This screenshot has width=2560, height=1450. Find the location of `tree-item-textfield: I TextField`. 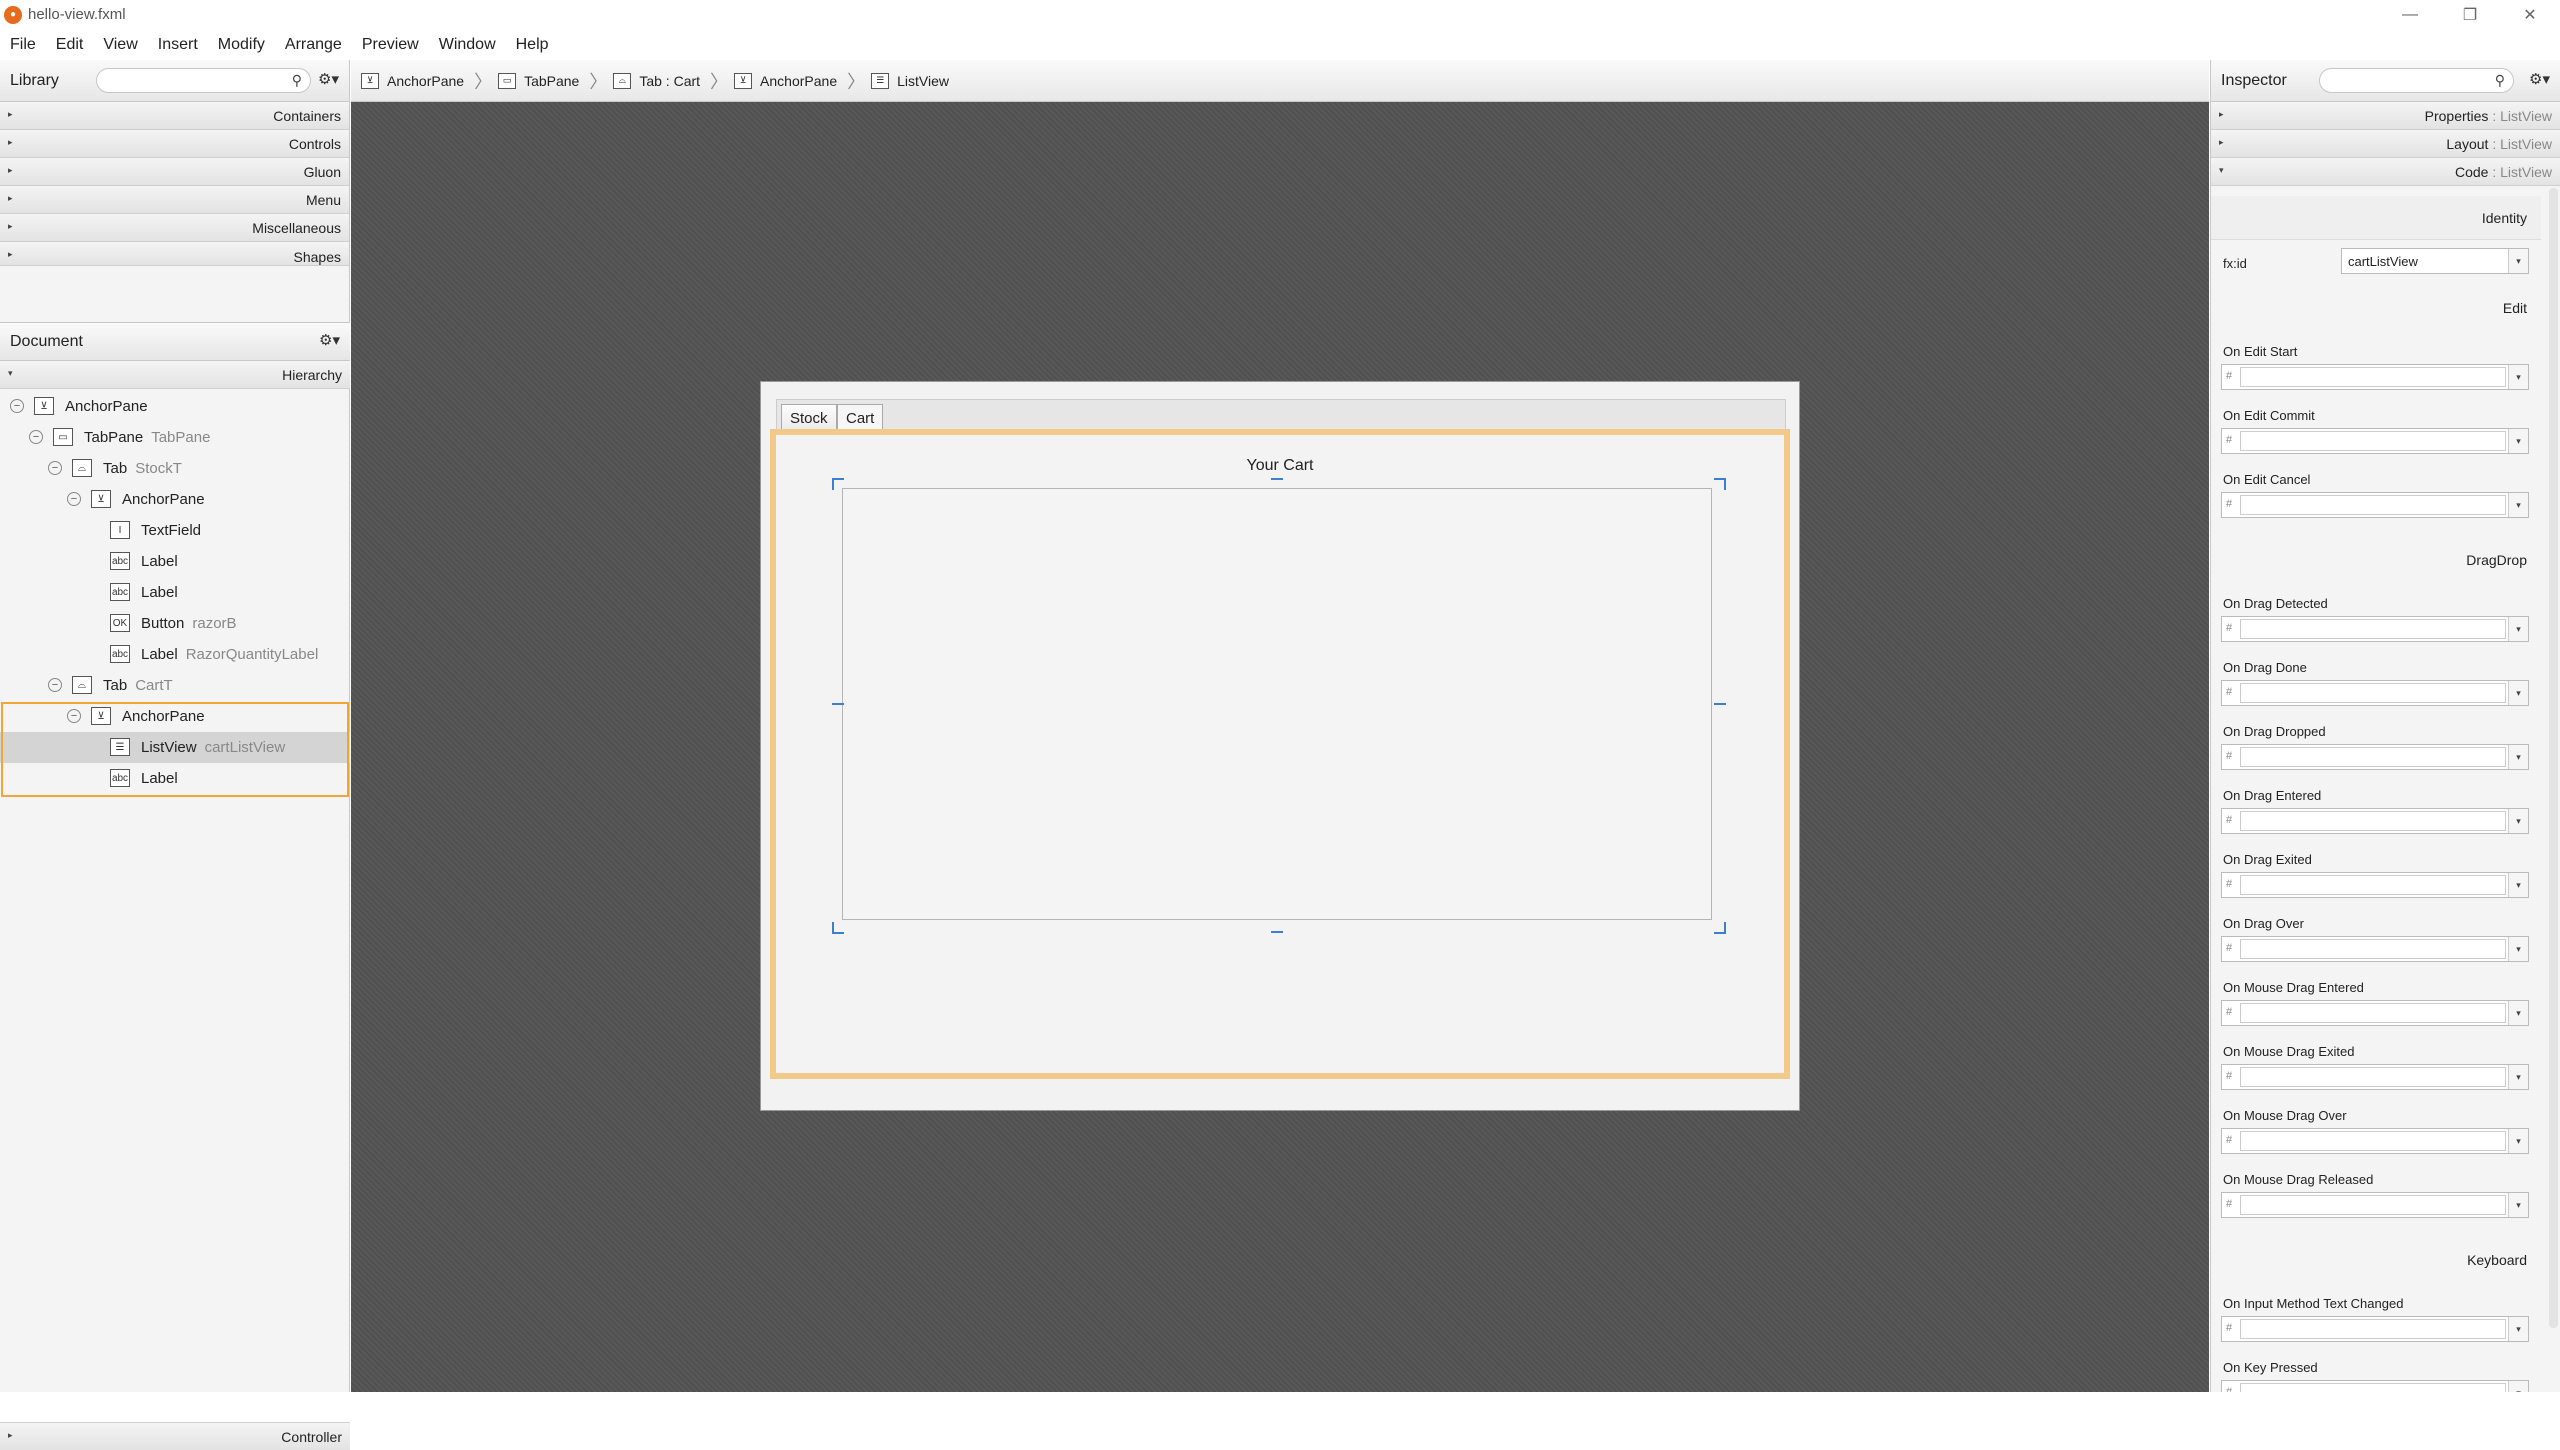

tree-item-textfield: I TextField is located at coordinates (175, 530).